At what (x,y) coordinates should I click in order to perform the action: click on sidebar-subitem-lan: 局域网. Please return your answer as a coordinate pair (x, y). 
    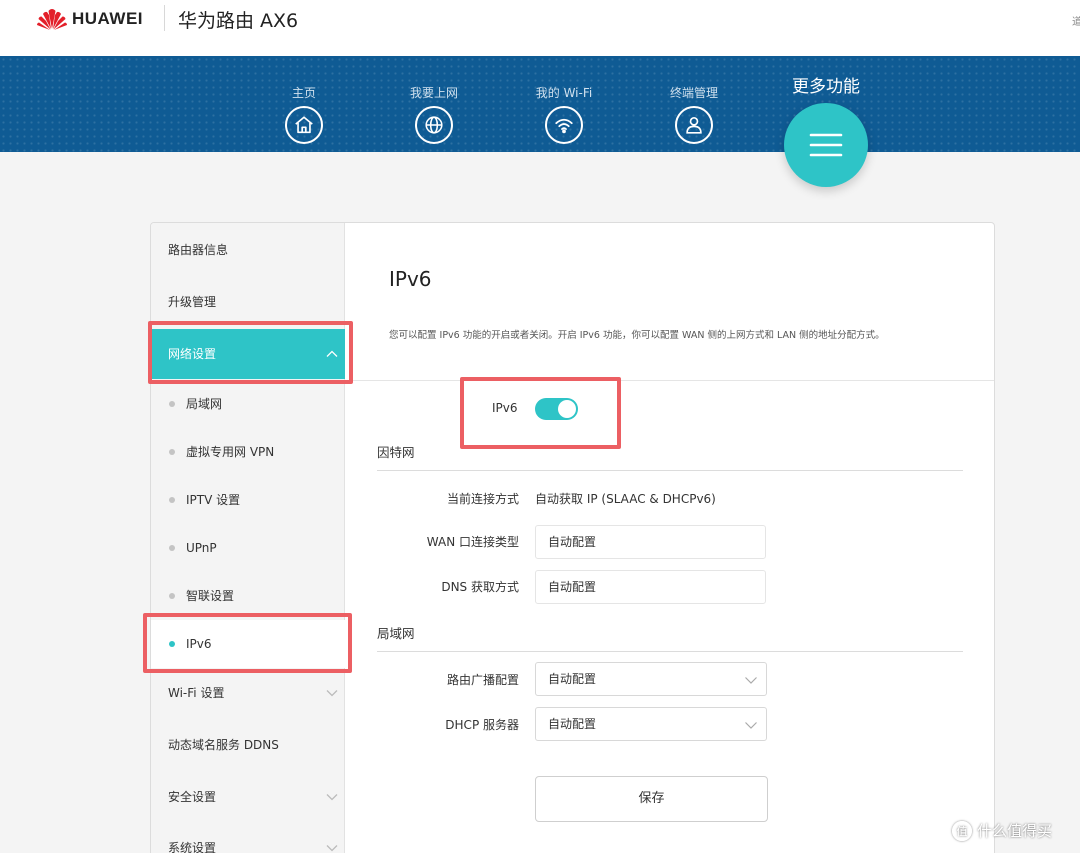
    Looking at the image, I should click on (248, 404).